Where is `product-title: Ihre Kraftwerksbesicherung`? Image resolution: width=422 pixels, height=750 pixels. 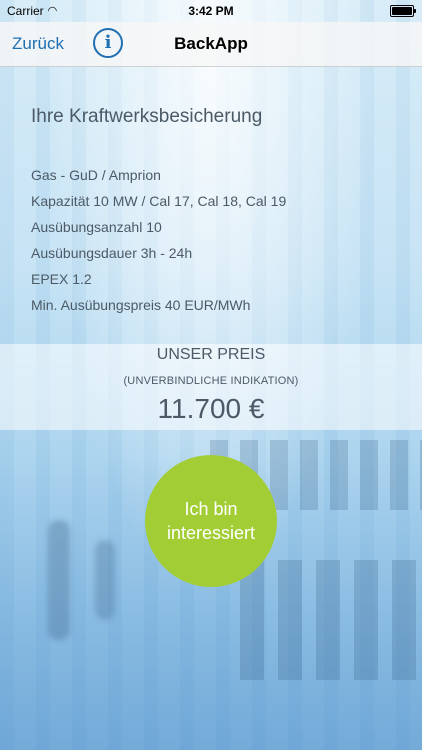 product-title: Ihre Kraftwerksbesicherung is located at coordinates (147, 116).